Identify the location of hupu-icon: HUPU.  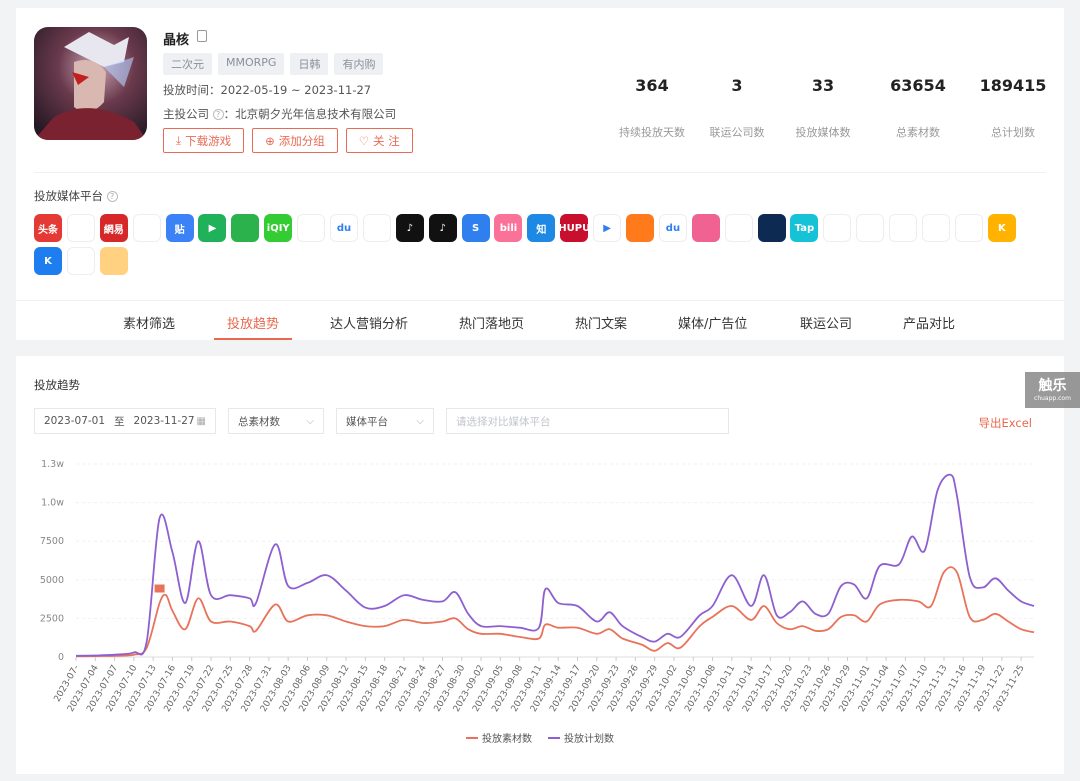
(574, 228).